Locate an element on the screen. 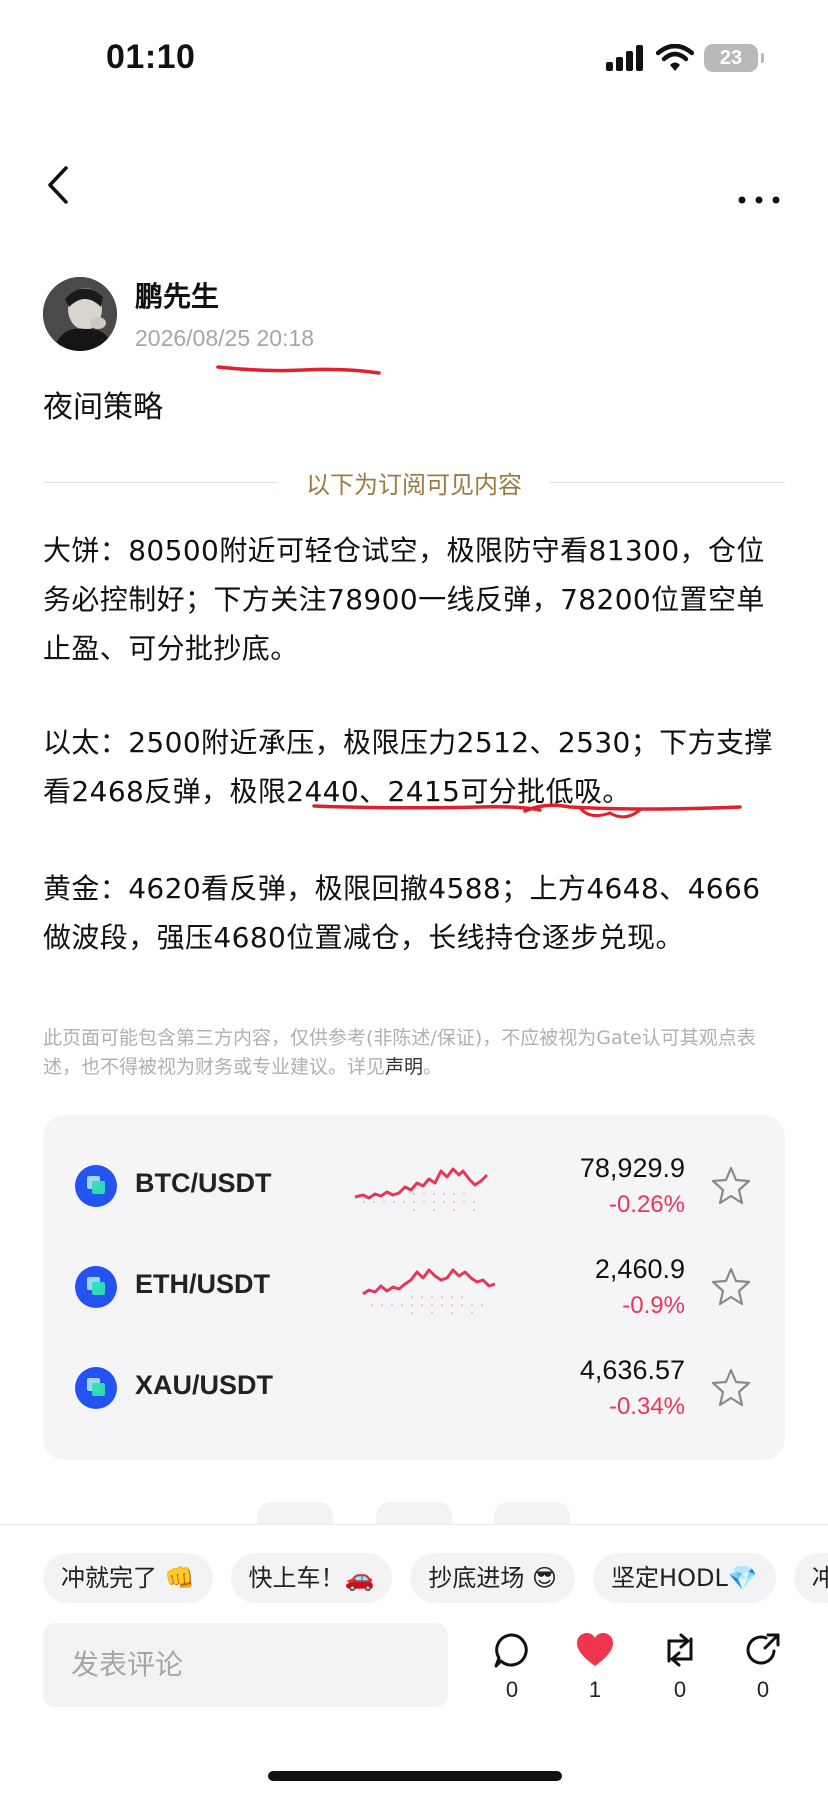  author-header: 鹏先生 2026/08/25 20:18 is located at coordinates (178, 313).